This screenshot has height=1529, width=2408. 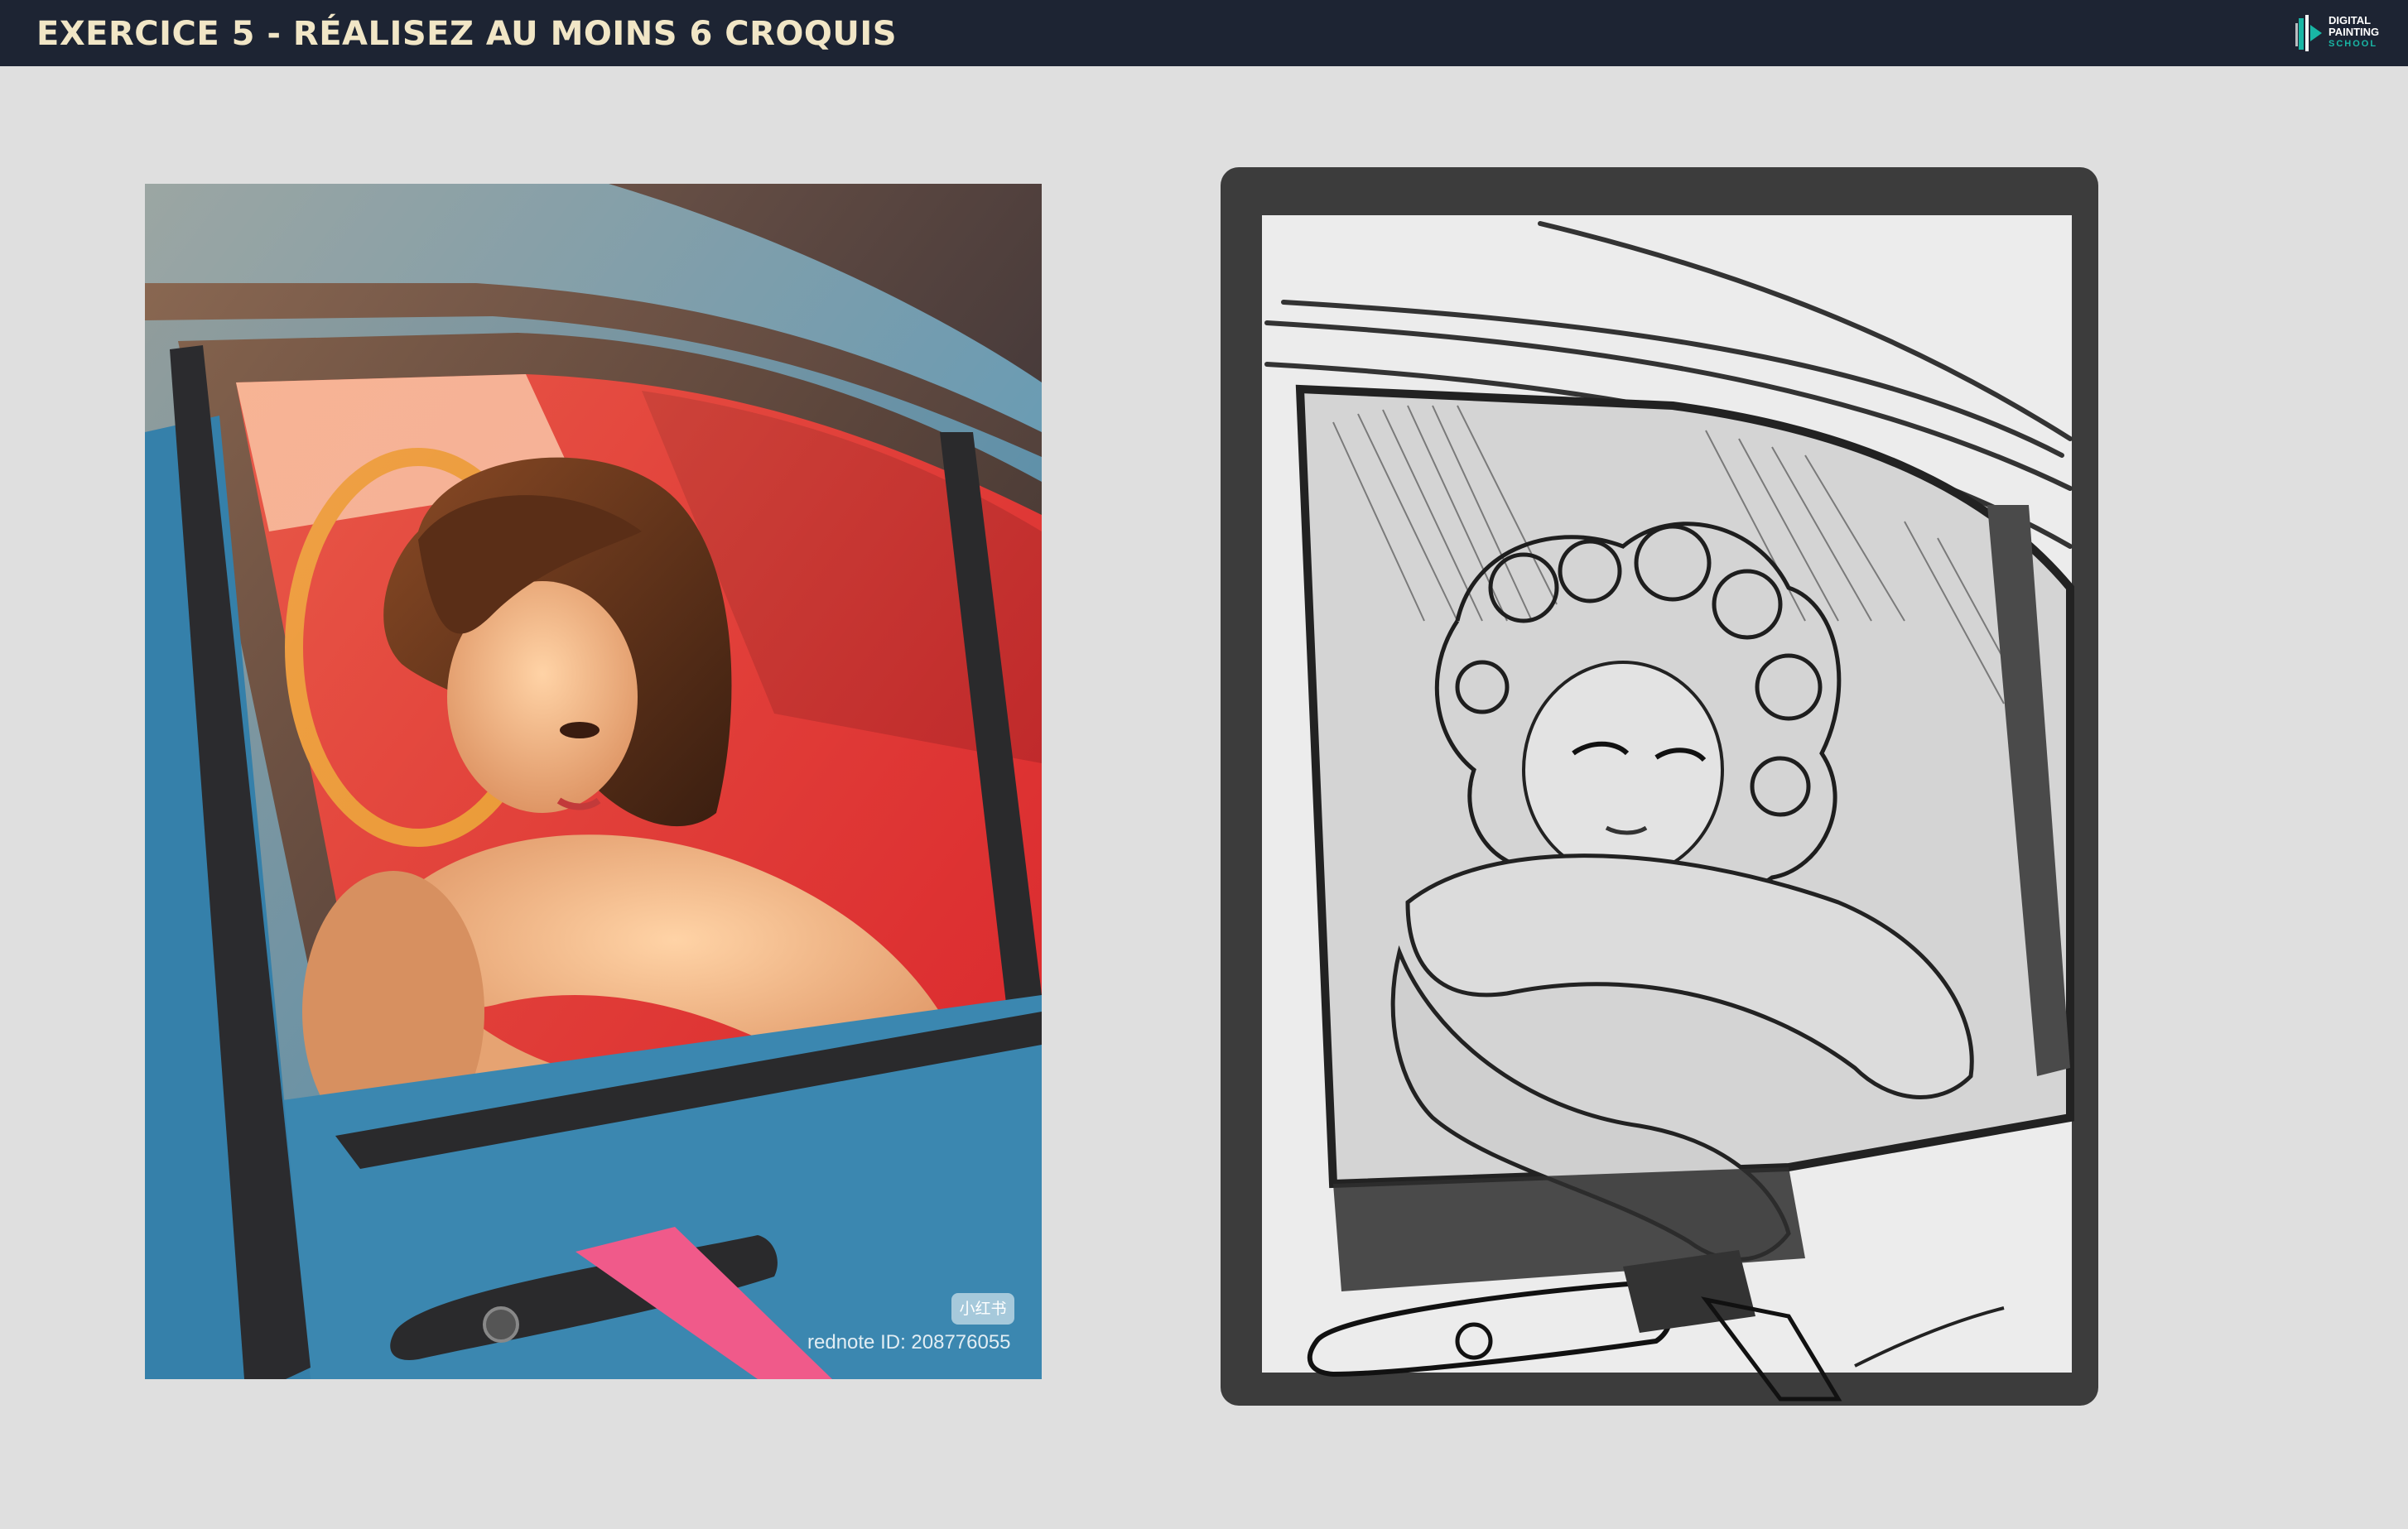 What do you see at coordinates (2353, 44) in the screenshot?
I see `logo-line-school: SCHOOL` at bounding box center [2353, 44].